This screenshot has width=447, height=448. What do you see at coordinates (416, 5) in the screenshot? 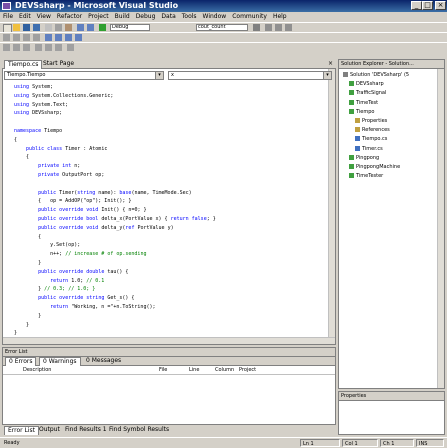
I see `minimize-button: _` at bounding box center [416, 5].